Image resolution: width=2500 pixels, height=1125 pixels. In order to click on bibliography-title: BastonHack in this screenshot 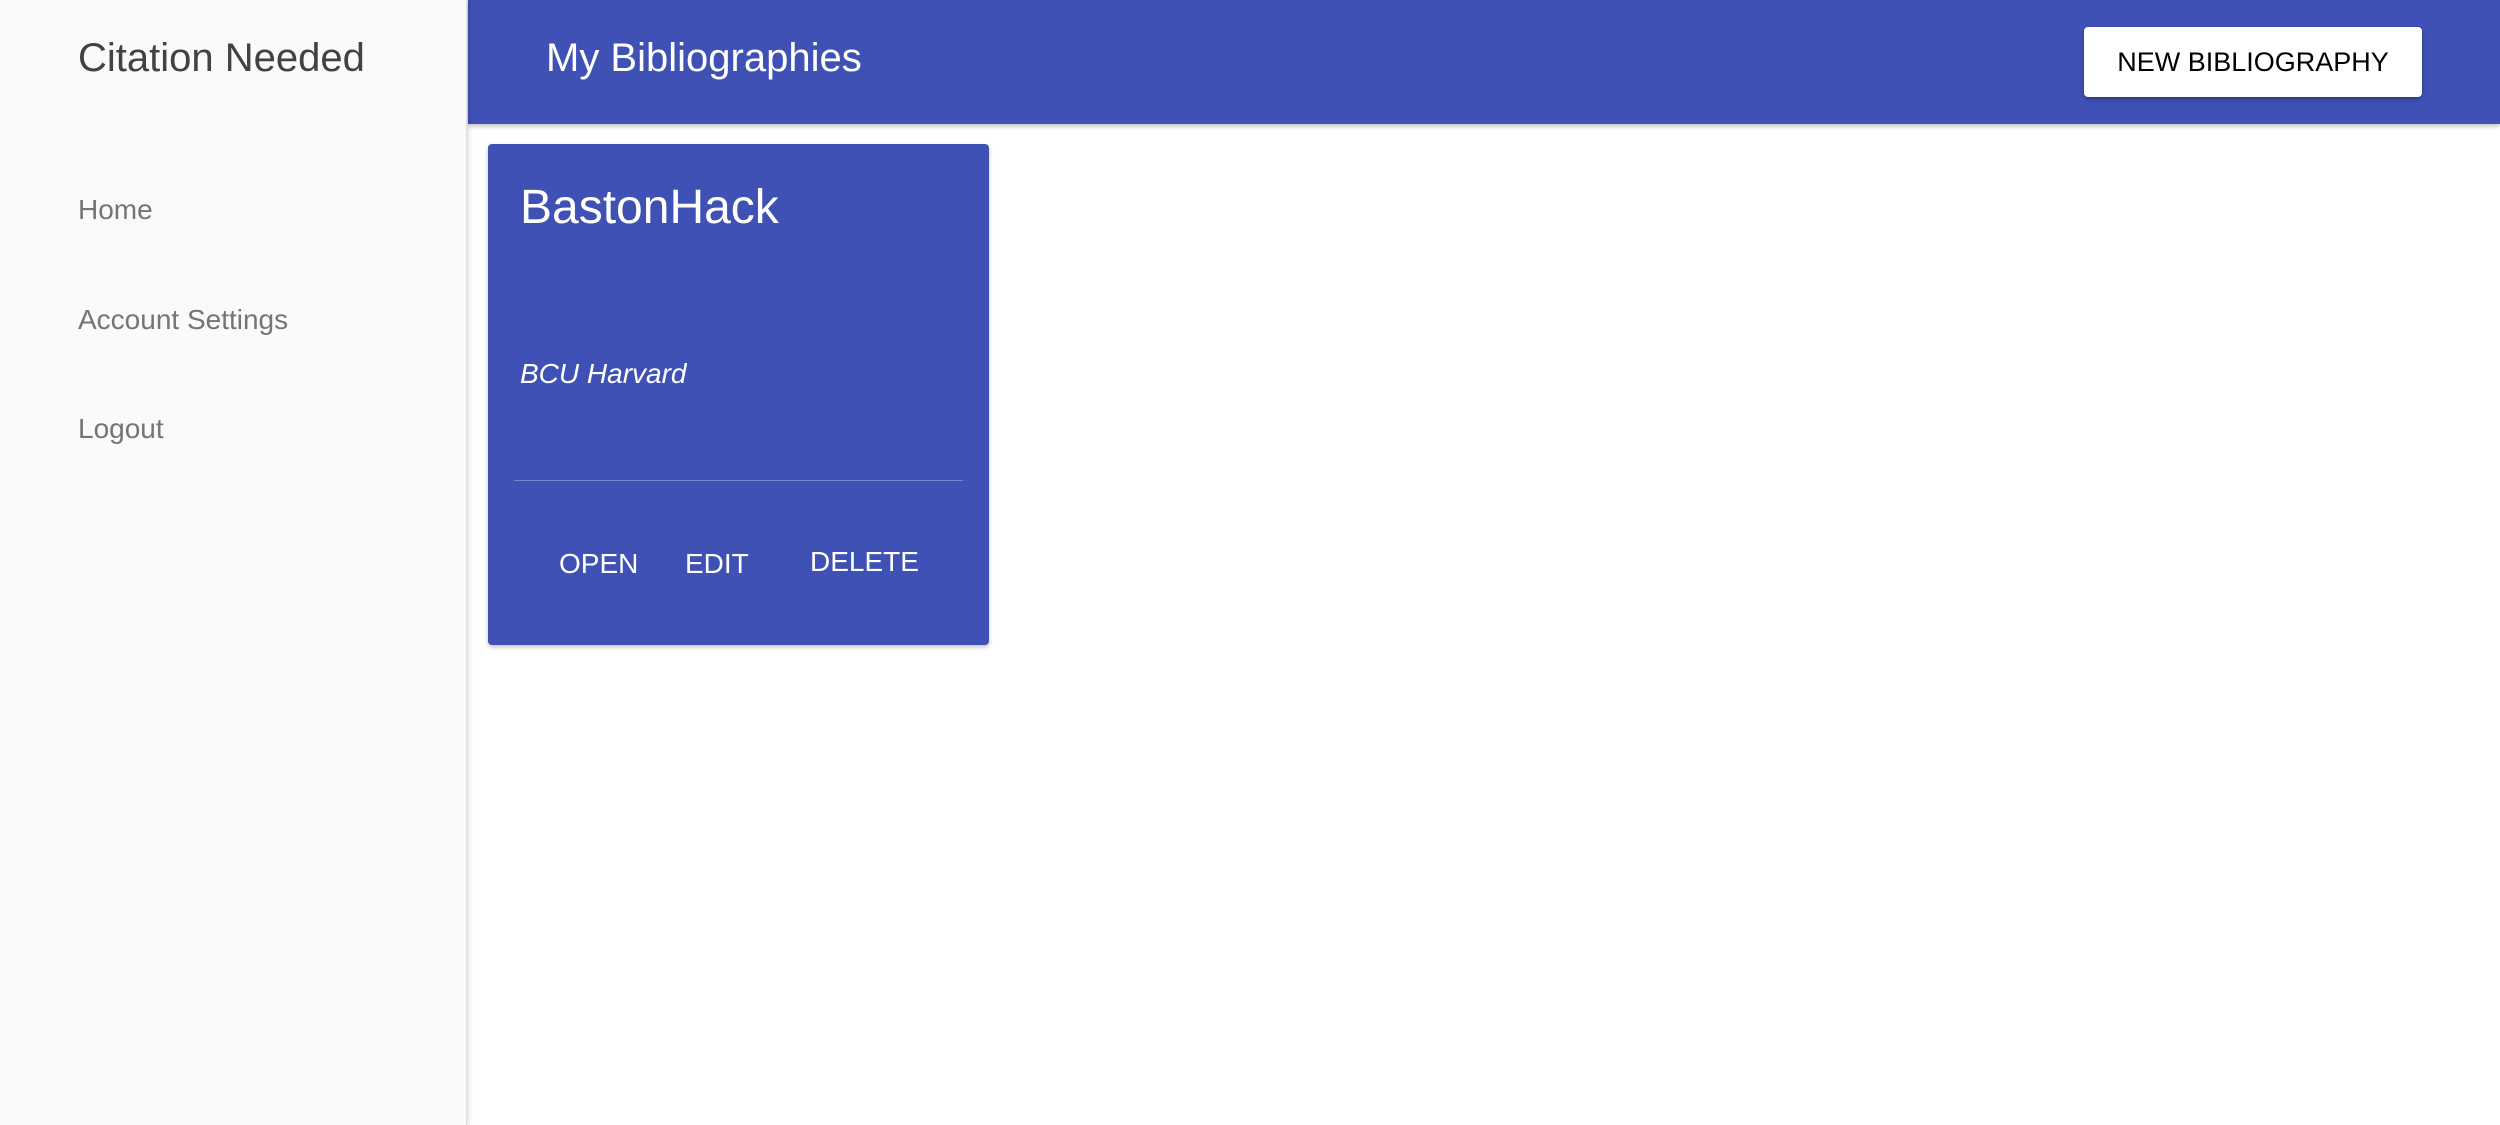, I will do `click(649, 207)`.